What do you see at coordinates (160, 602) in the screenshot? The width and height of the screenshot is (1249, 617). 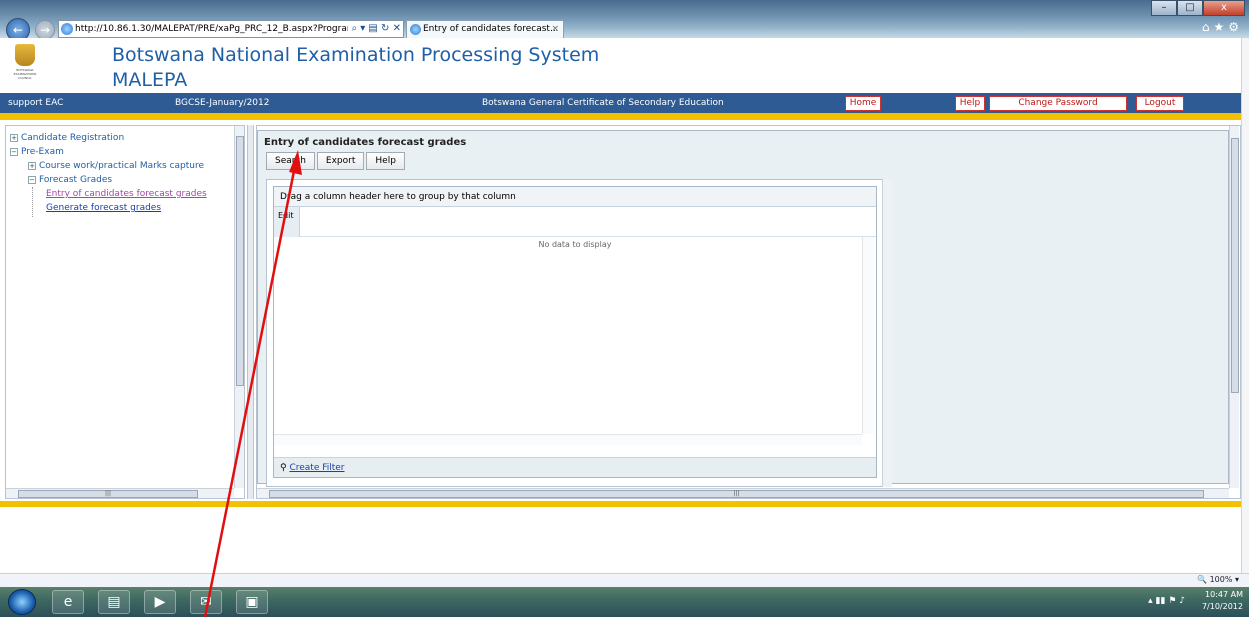 I see `media-player-taskbar-icon: ▶` at bounding box center [160, 602].